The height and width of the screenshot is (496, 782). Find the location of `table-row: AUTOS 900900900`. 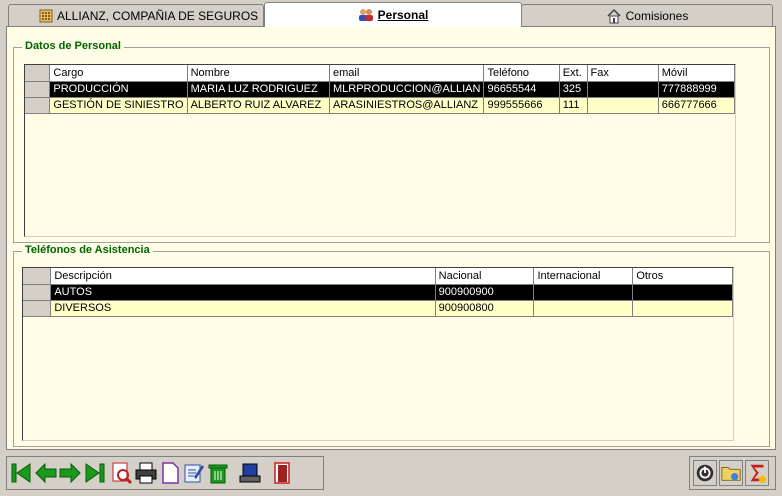

table-row: AUTOS 900900900 is located at coordinates (378, 292).